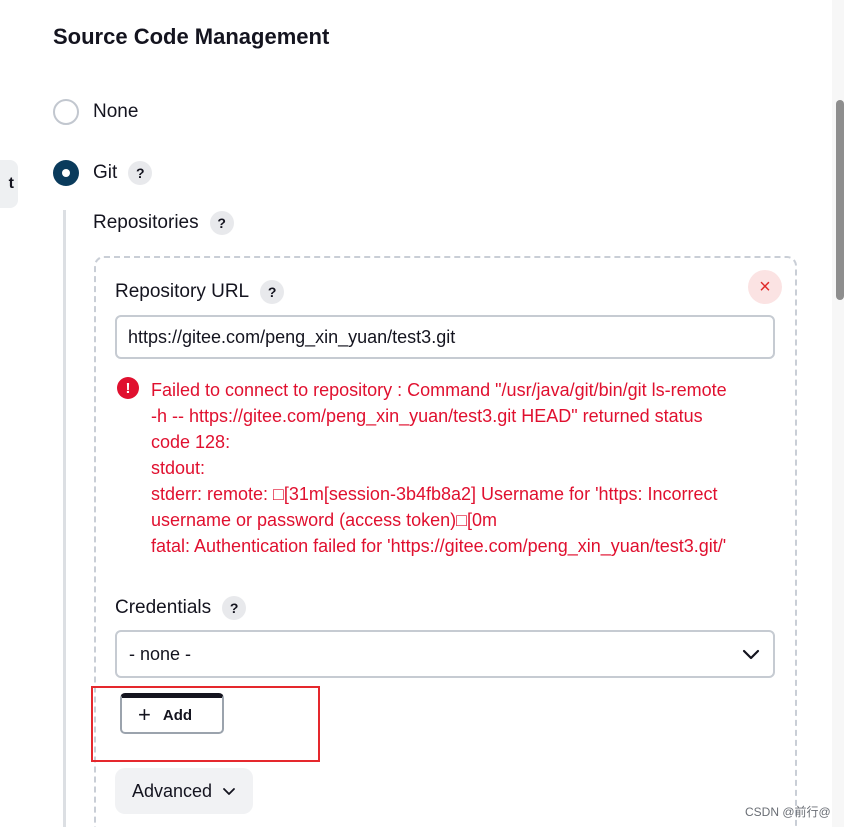 The height and width of the screenshot is (827, 844). I want to click on scm-option-none: None, so click(95, 112).